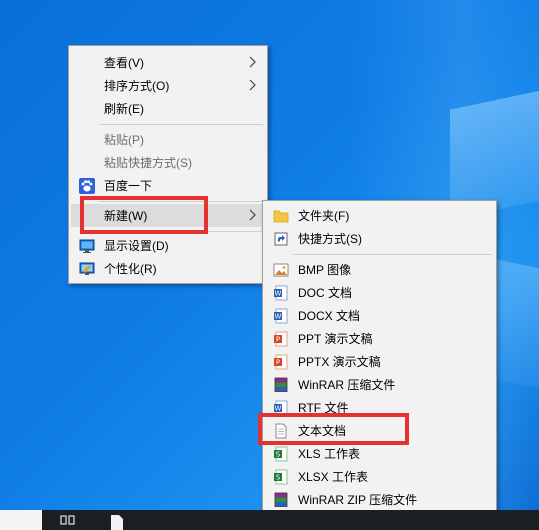 Image resolution: width=539 pixels, height=530 pixels. I want to click on submenu-item-bmp: BMP 图像, so click(379, 269).